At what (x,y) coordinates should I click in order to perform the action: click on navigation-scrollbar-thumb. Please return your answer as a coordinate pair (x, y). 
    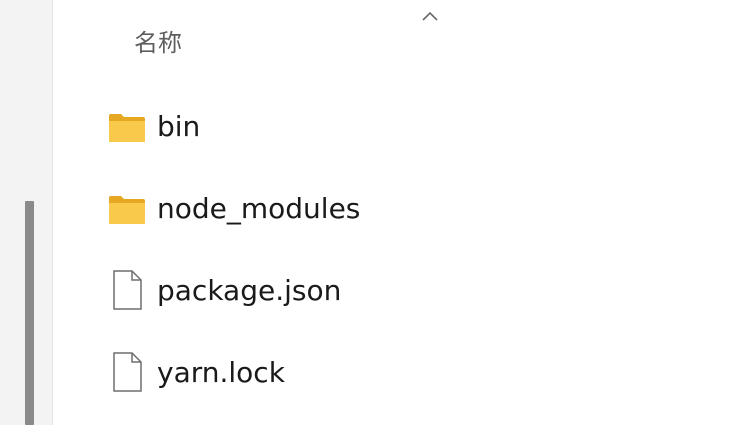
    Looking at the image, I should click on (29, 313).